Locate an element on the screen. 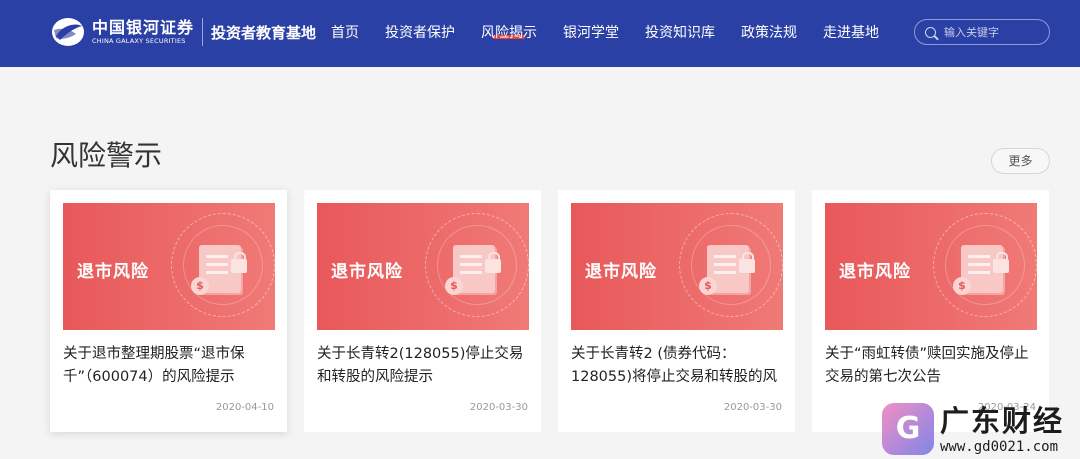  logo-english-name: CHINA GALAXY SECURITIES is located at coordinates (139, 40).